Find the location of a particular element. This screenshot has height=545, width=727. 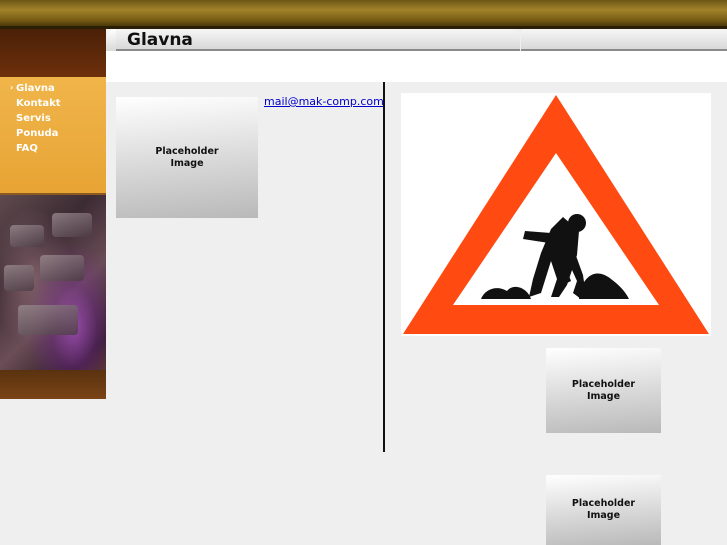

top-gold-bar is located at coordinates (363, 14).